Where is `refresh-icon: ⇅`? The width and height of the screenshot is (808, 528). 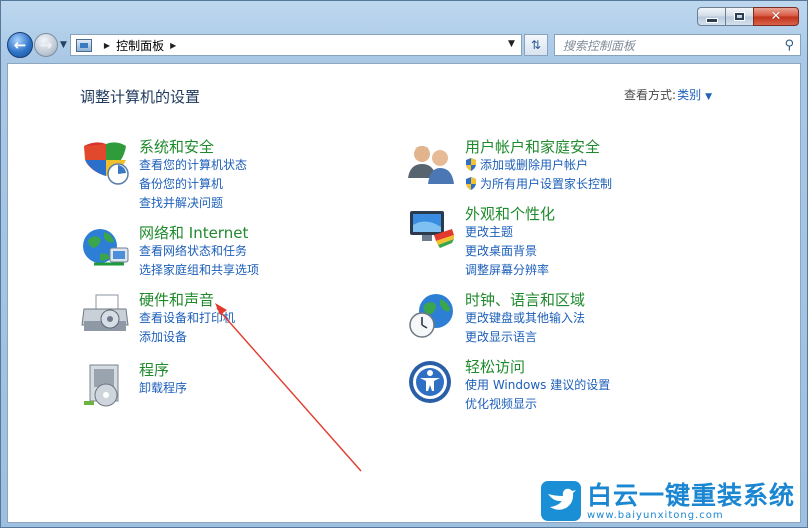 refresh-icon: ⇅ is located at coordinates (535, 45).